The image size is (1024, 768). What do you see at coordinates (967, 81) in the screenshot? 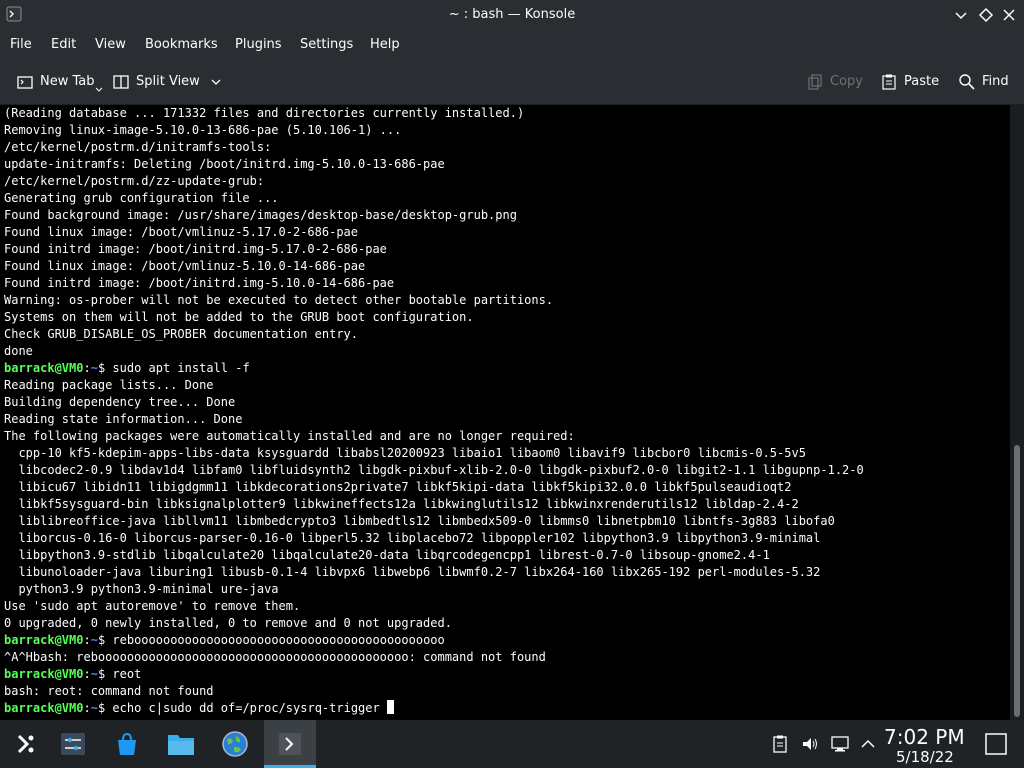
I see `search-icon` at bounding box center [967, 81].